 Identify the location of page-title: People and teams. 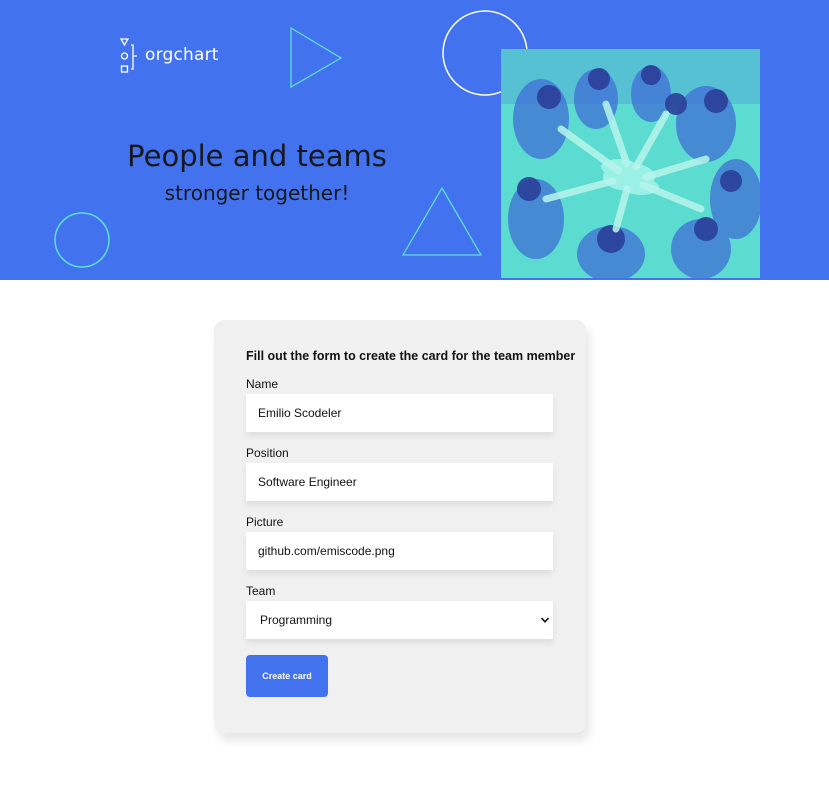
(257, 156).